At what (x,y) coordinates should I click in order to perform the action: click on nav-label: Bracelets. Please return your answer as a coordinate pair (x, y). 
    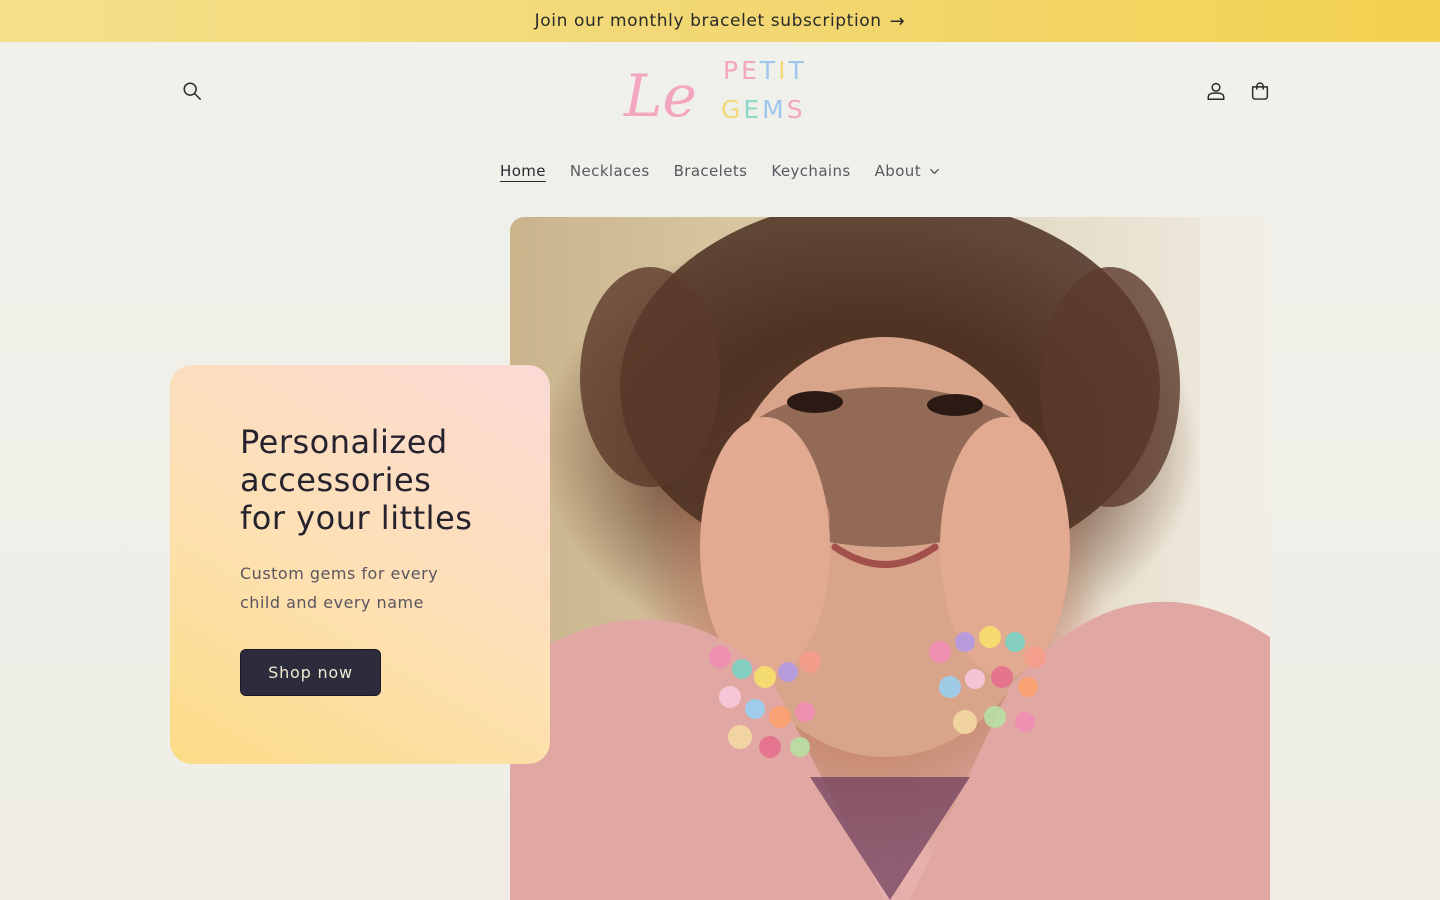
    Looking at the image, I should click on (710, 171).